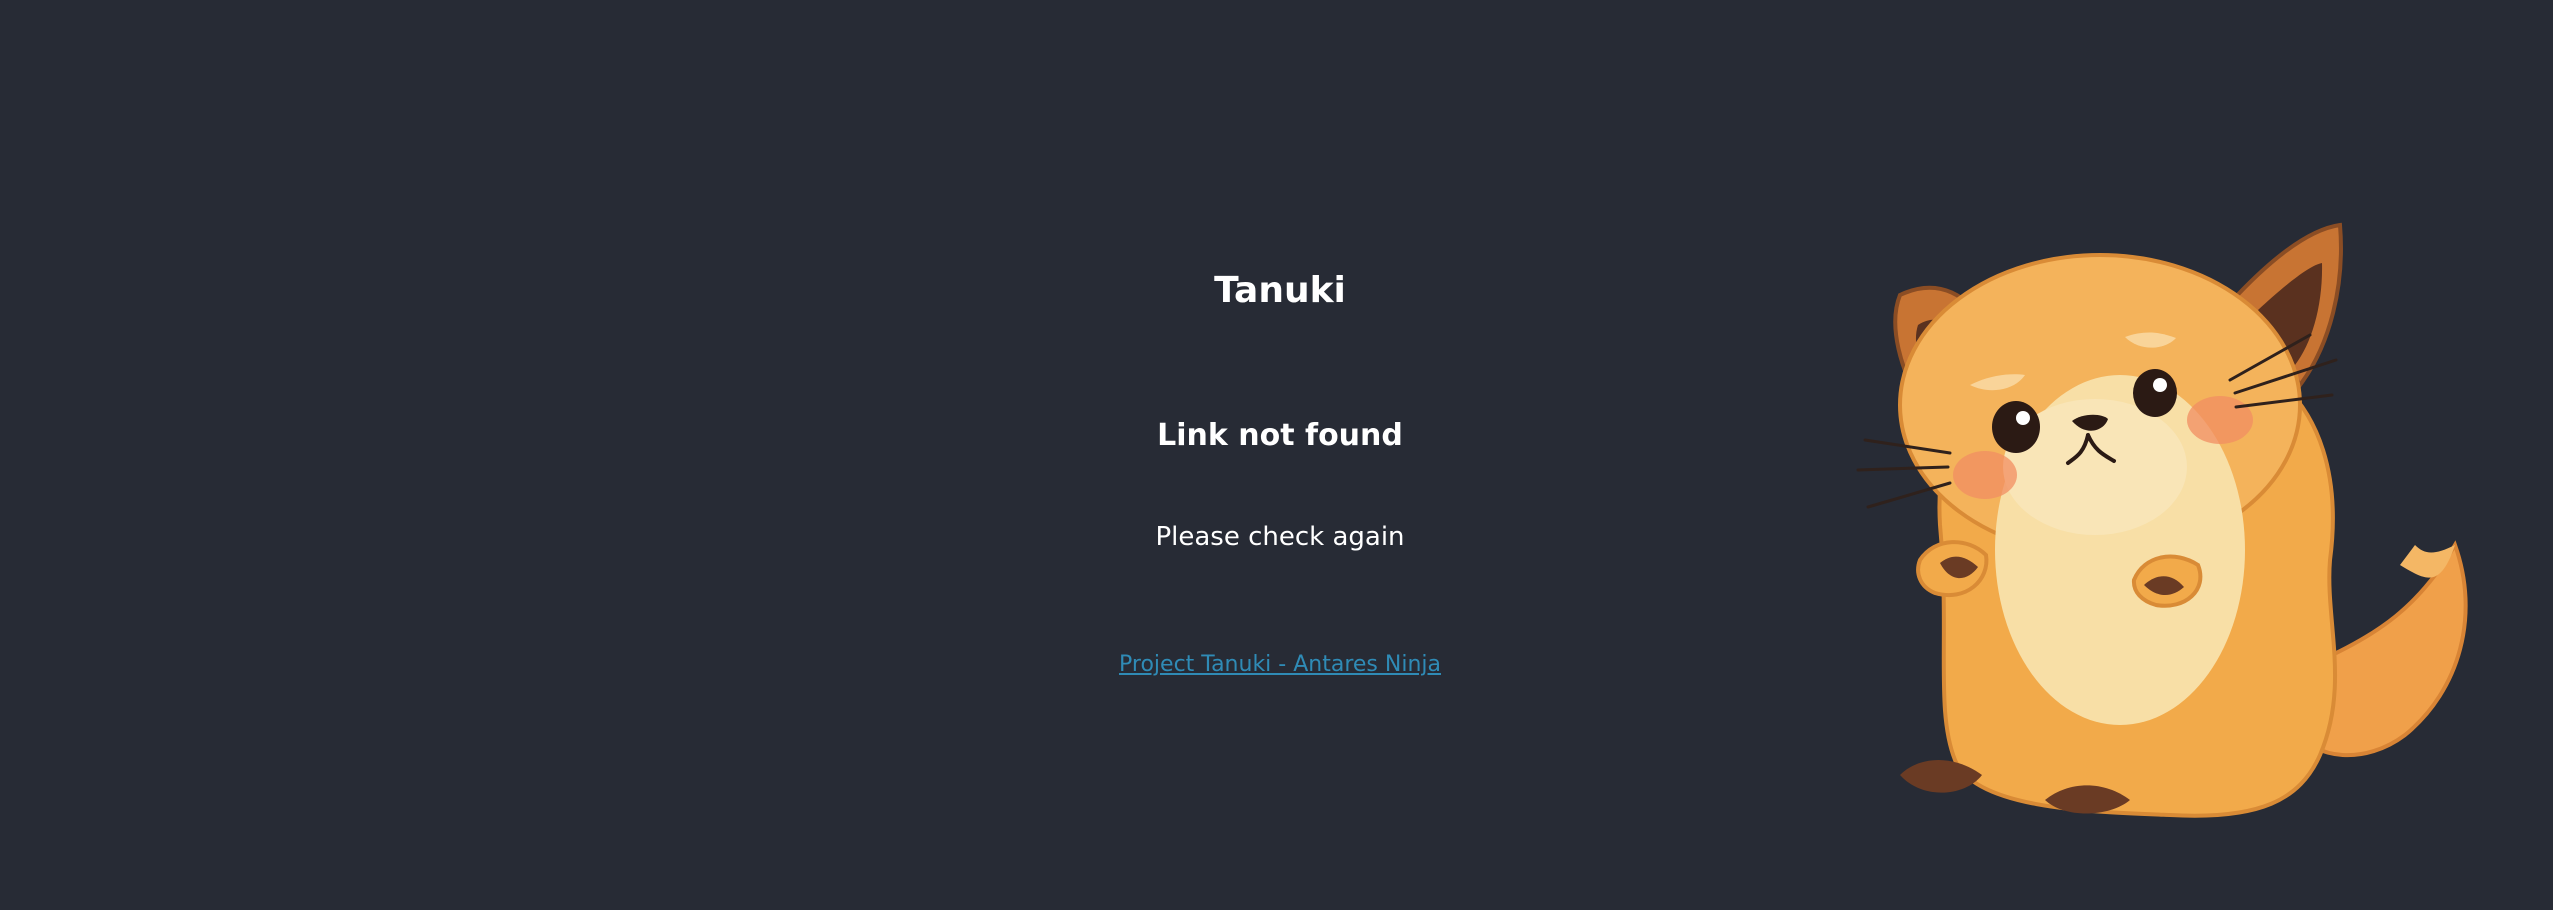  Describe the element at coordinates (2155, 393) in the screenshot. I see `right-eye` at that location.